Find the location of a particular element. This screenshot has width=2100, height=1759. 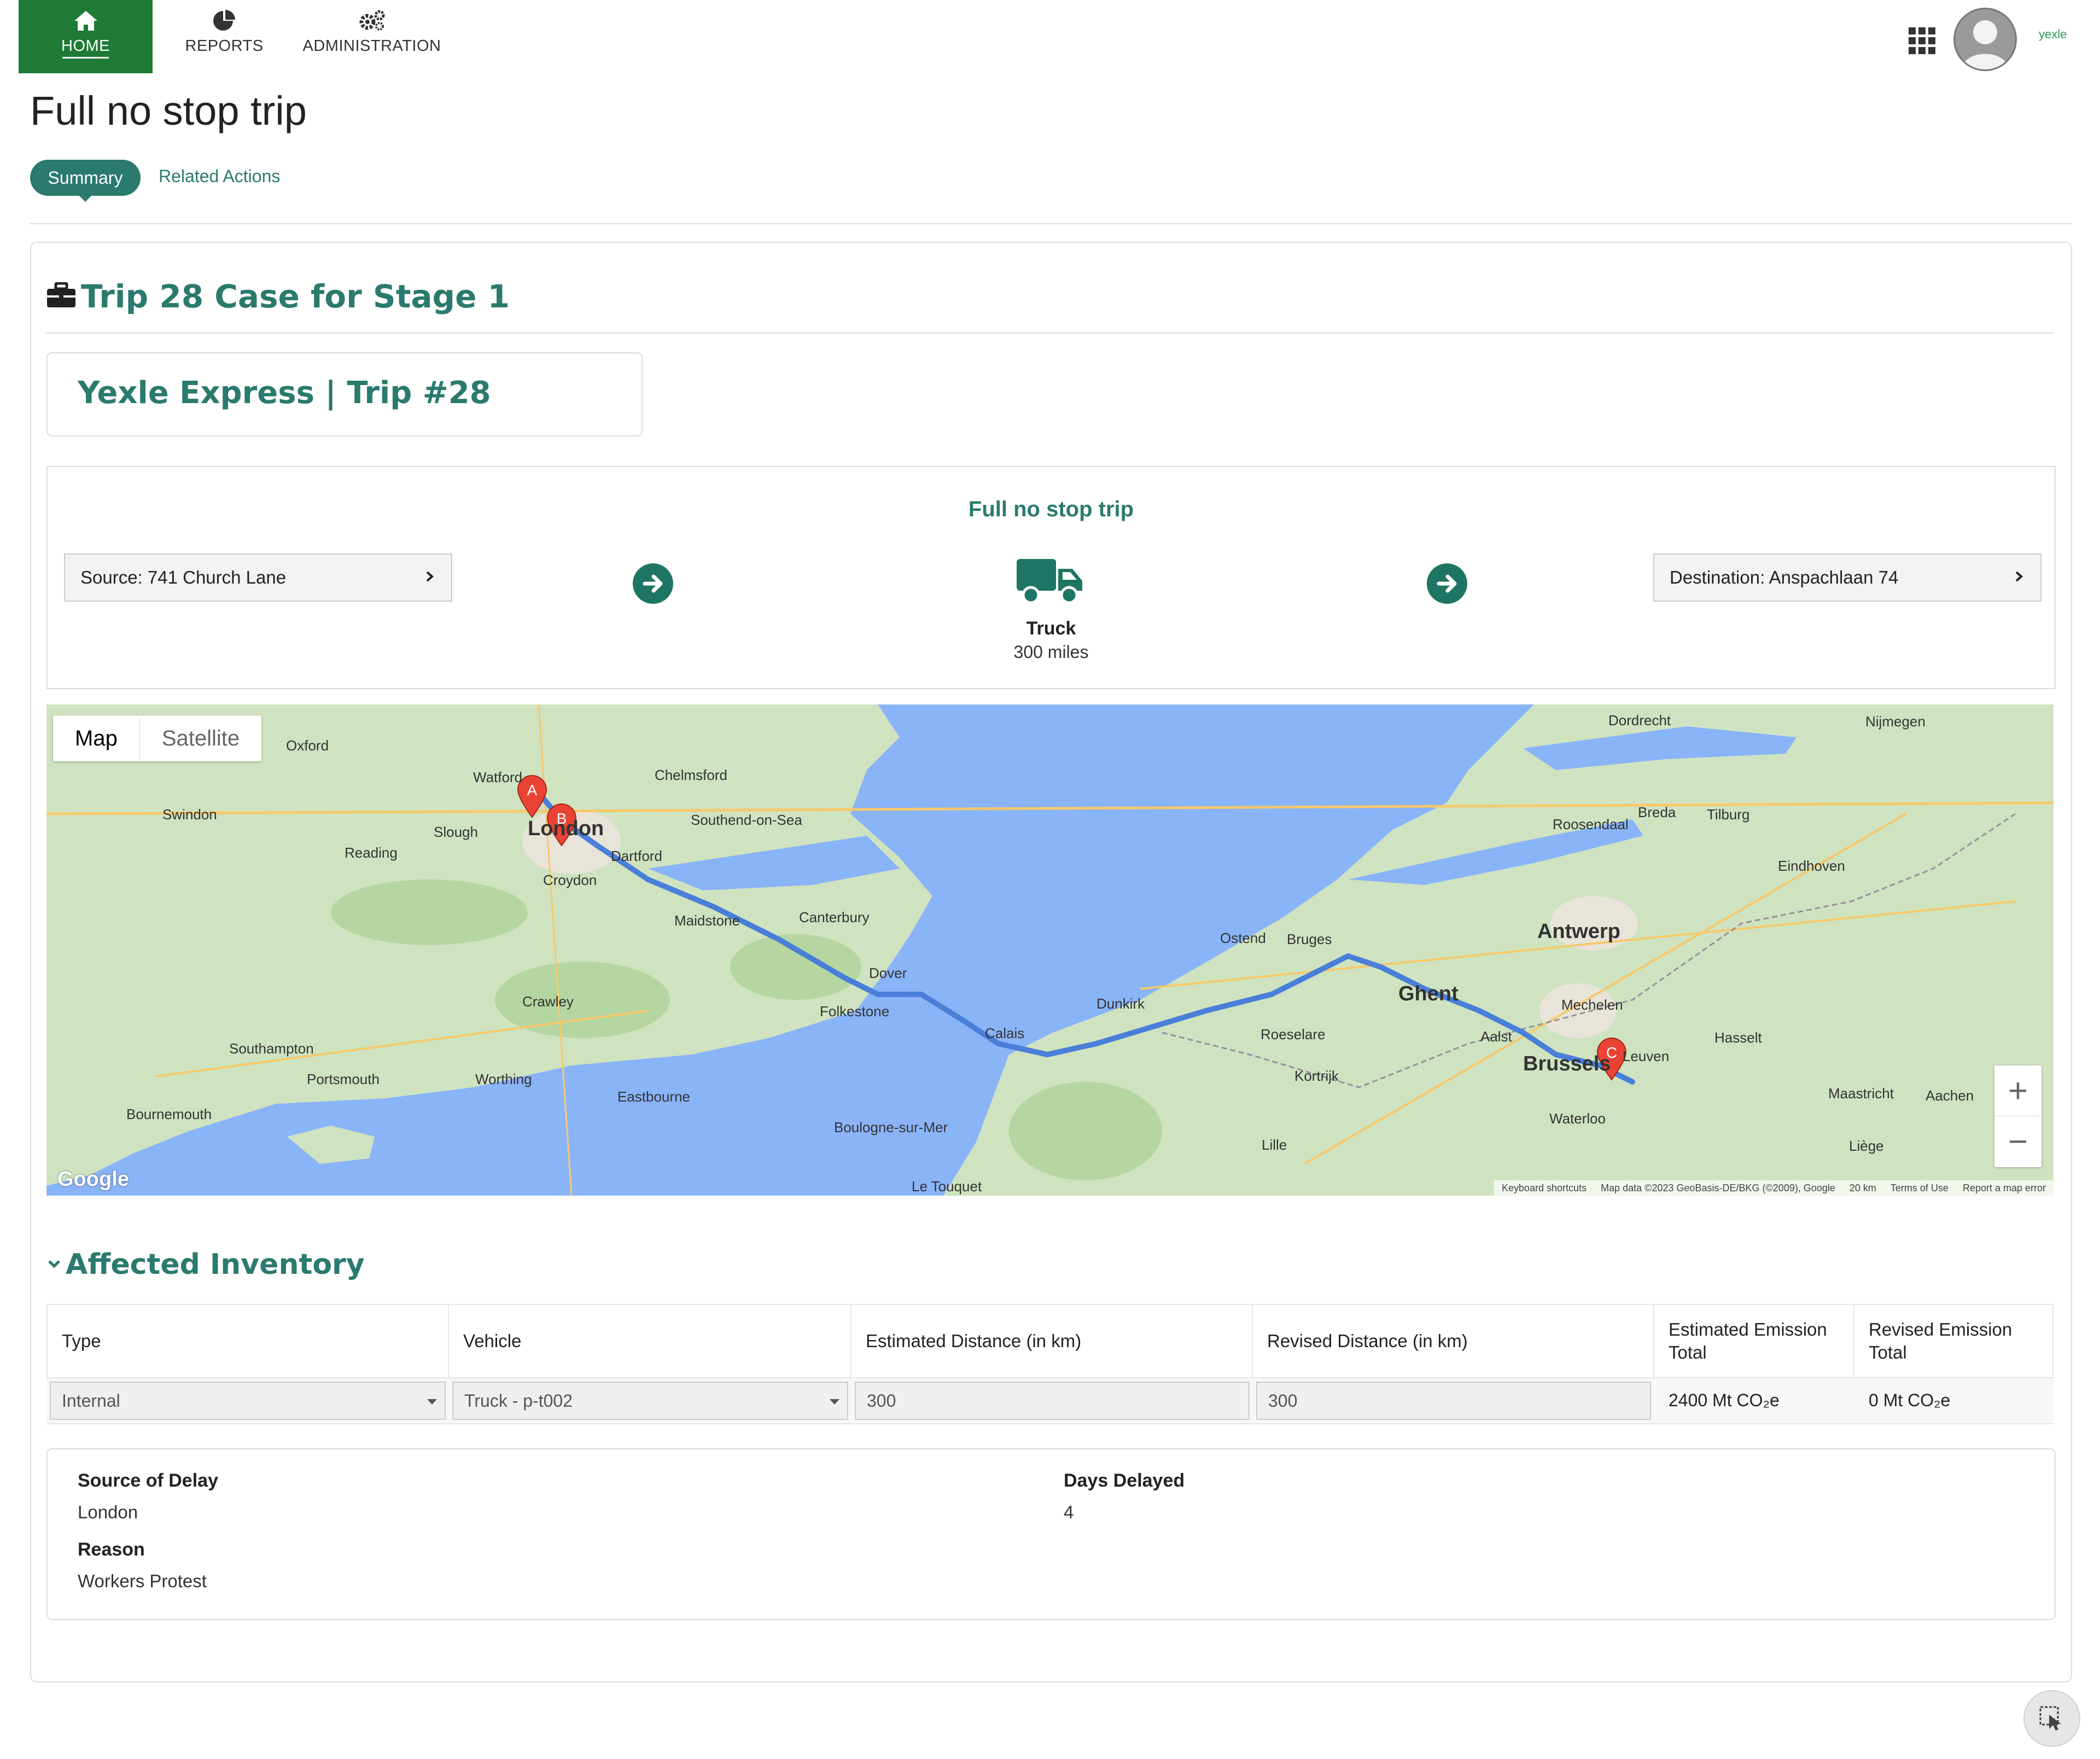

home-icon is located at coordinates (86, 21).